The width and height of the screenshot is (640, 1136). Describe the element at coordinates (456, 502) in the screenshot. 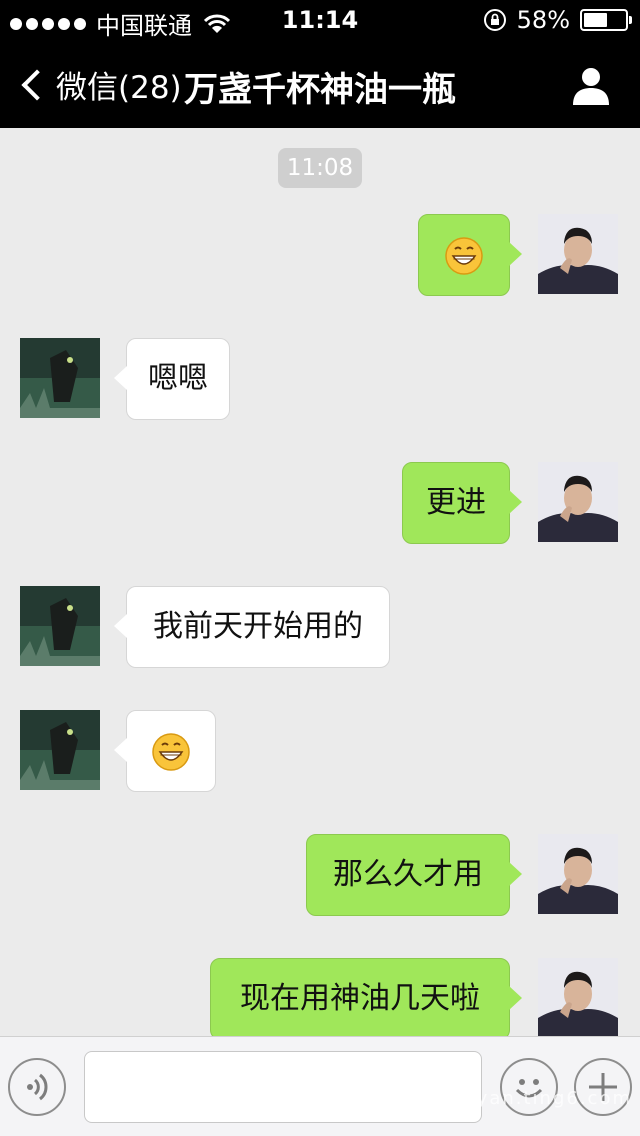

I see `message-text: 更进` at that location.